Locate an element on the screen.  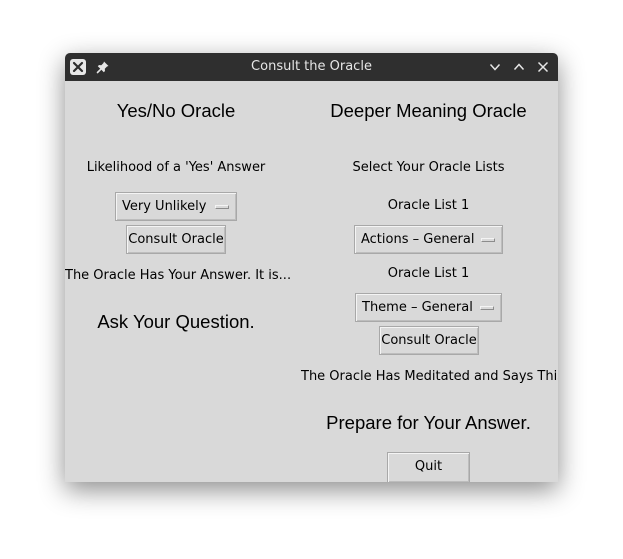
oracle-list-2-label: Oracle List 1 is located at coordinates (428, 273).